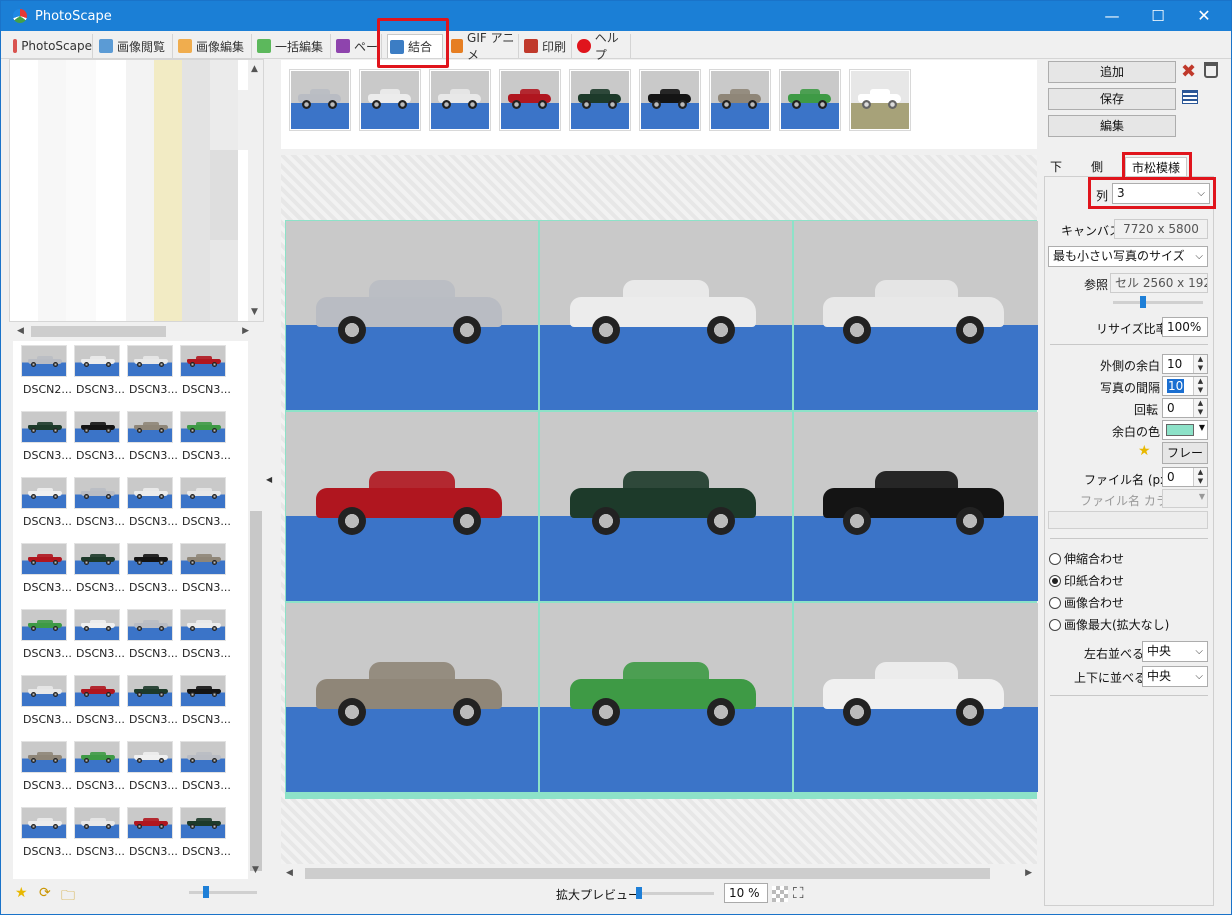  I want to click on canvas-horizontal-scrollbar: ◀ ▶, so click(659, 873).